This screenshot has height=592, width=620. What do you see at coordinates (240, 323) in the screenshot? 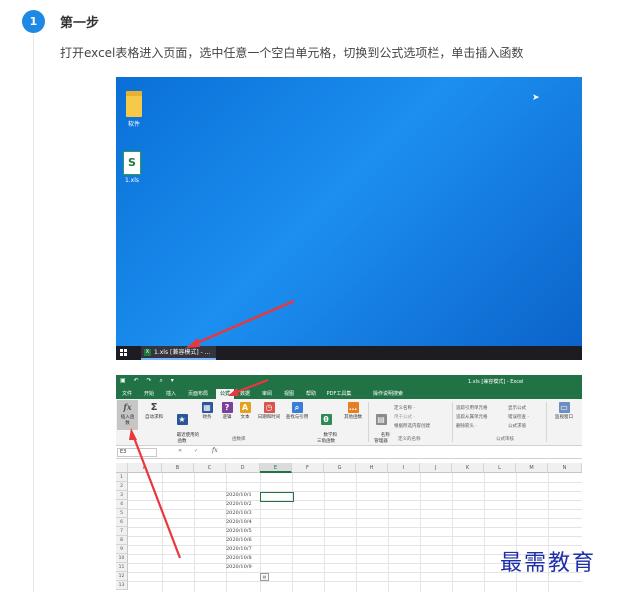
I see `red-annotation-arrow` at bounding box center [240, 323].